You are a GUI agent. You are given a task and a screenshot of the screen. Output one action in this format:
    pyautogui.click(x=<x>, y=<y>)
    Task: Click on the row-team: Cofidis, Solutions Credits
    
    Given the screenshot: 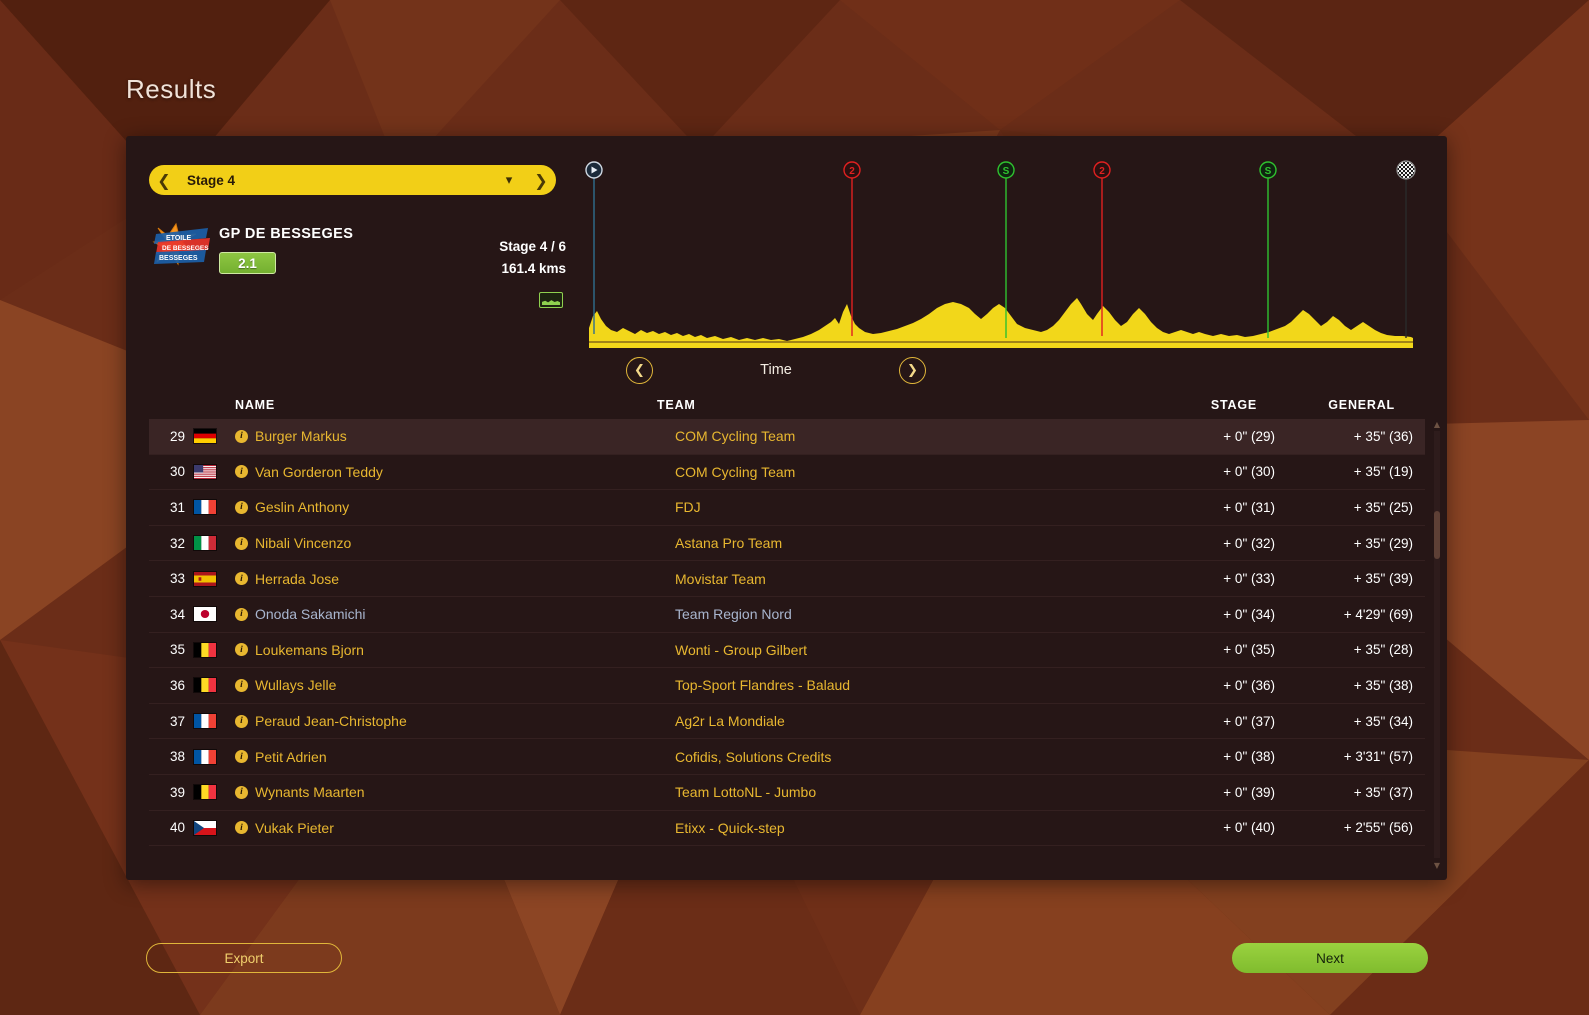 What is the action you would take?
    pyautogui.click(x=900, y=757)
    